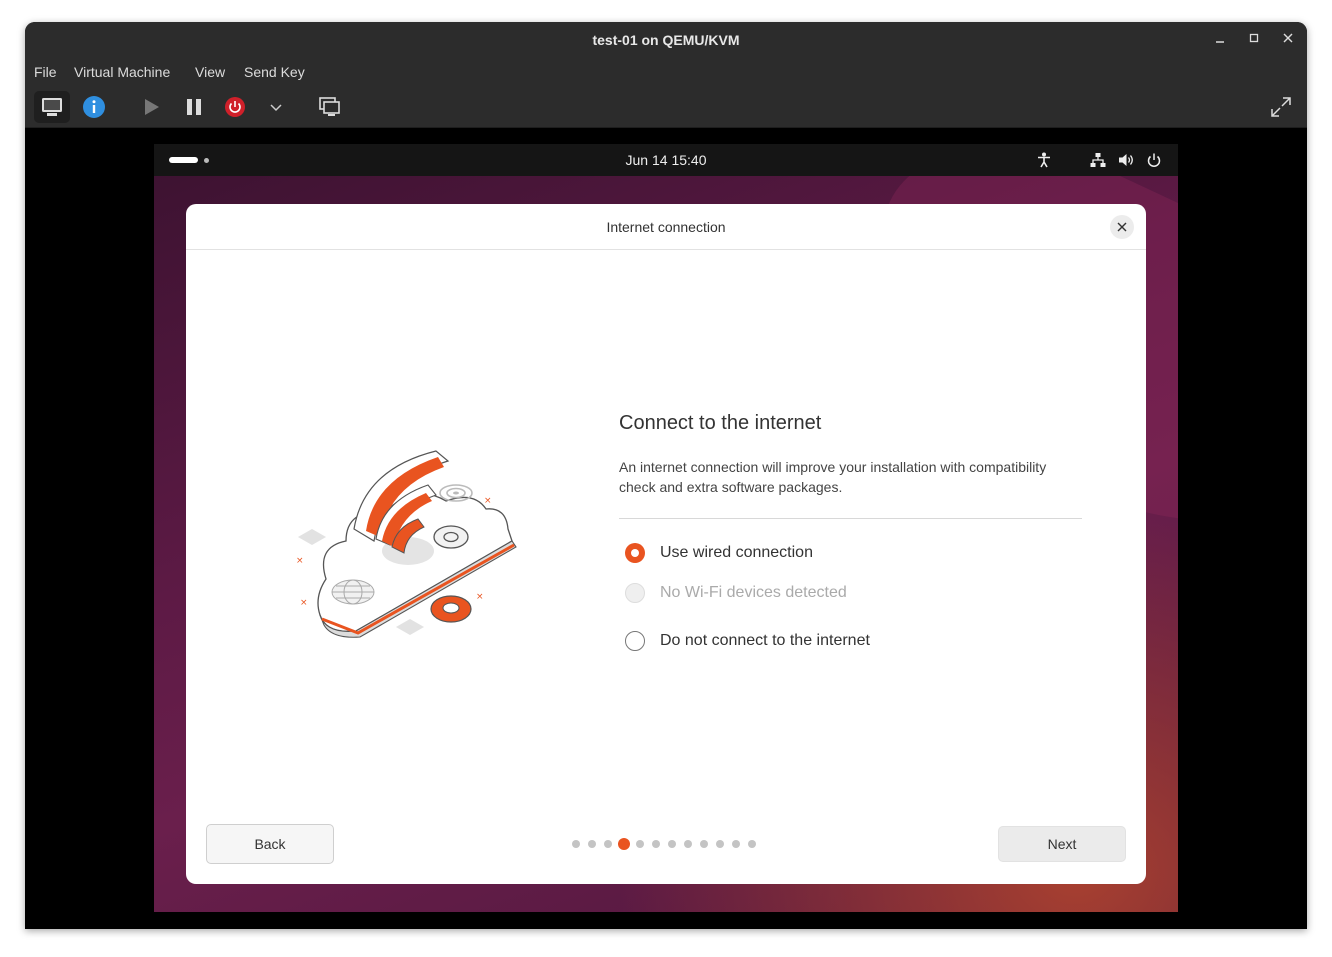  I want to click on wifi-cloud-illustration: × × × ×, so click(406, 544).